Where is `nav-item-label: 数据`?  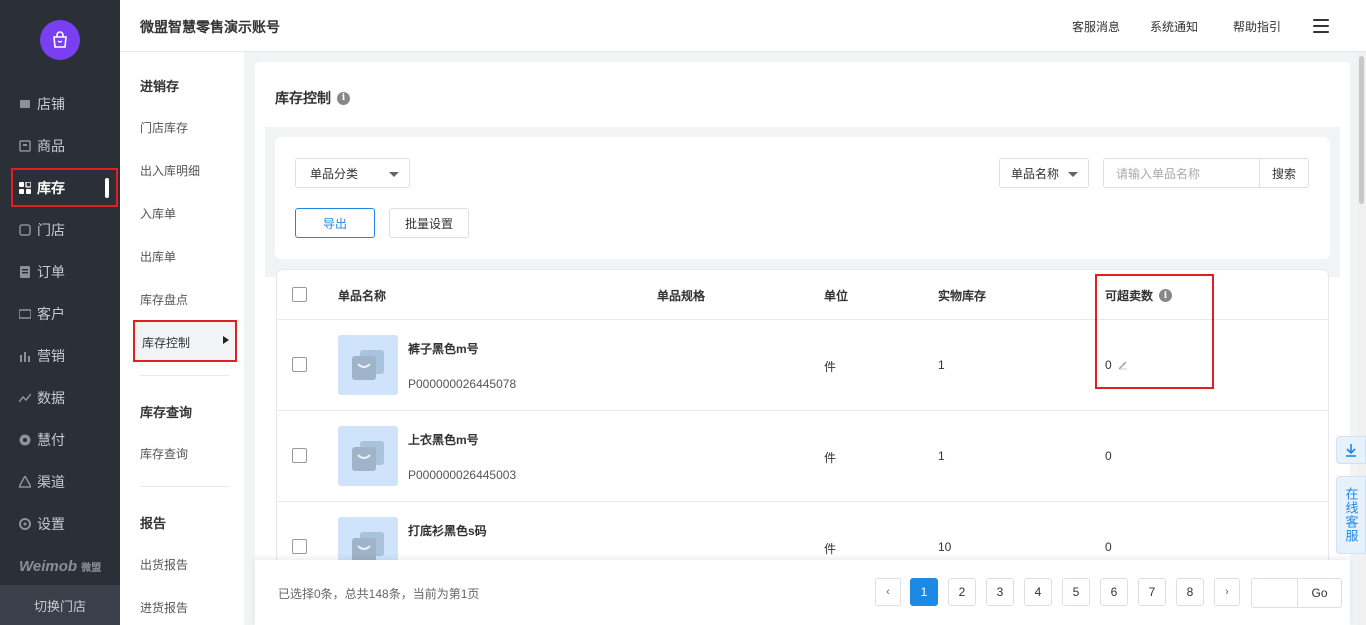
nav-item-label: 数据 is located at coordinates (51, 398).